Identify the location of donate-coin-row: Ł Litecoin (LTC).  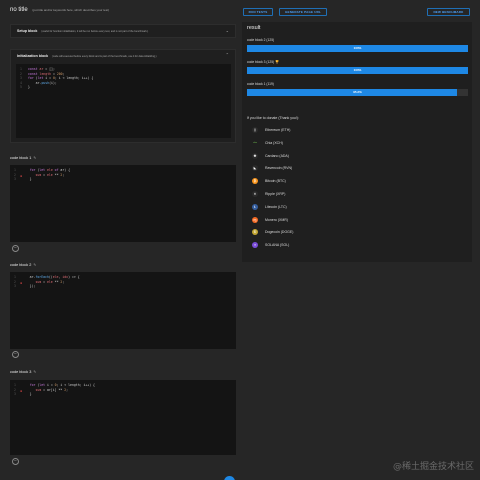
(269, 206).